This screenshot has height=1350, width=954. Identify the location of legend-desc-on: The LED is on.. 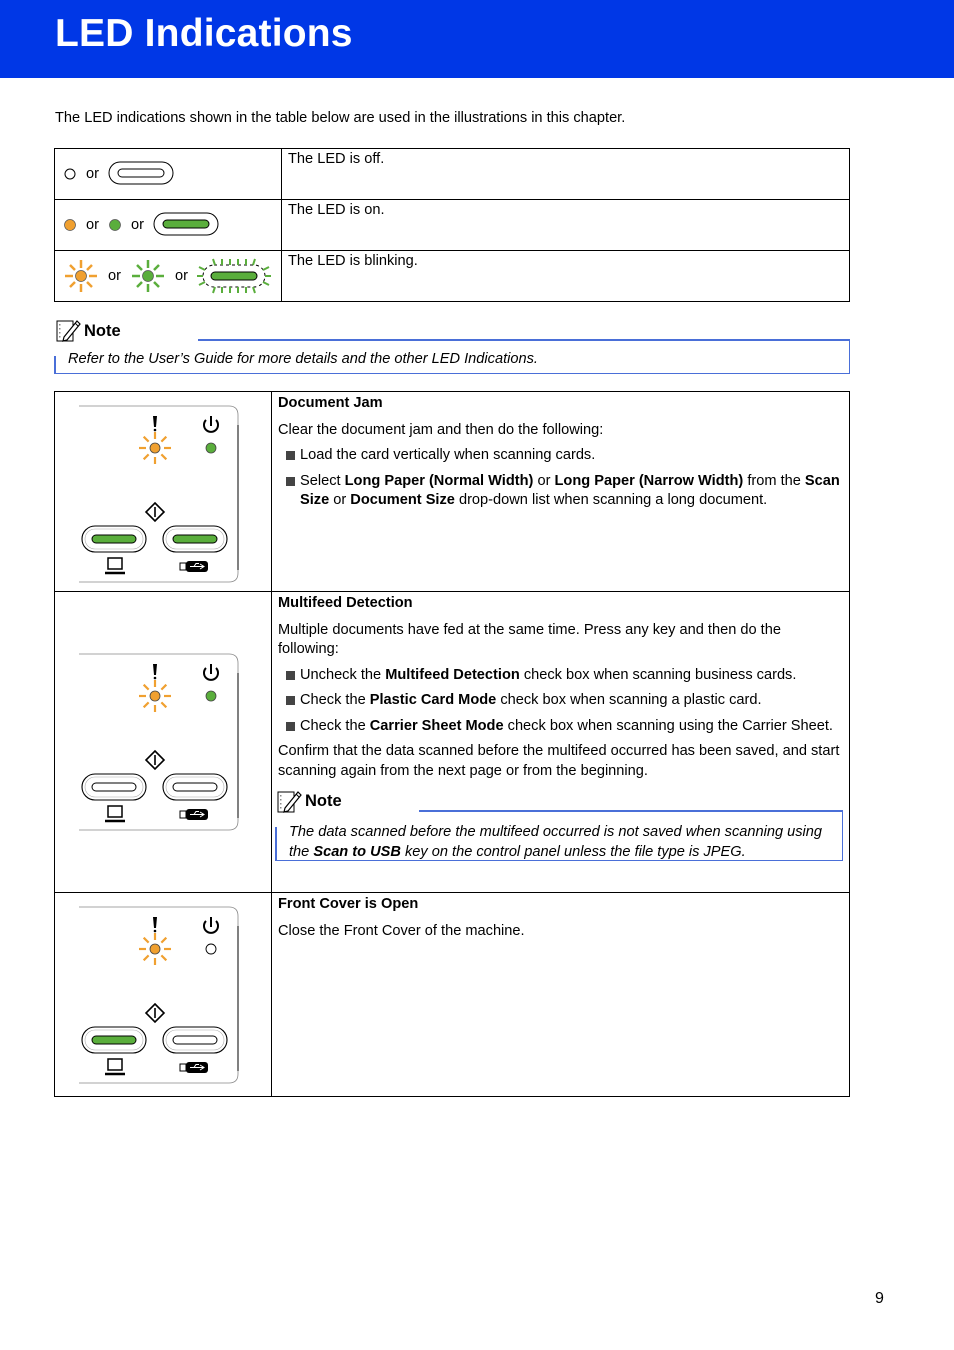
(565, 225).